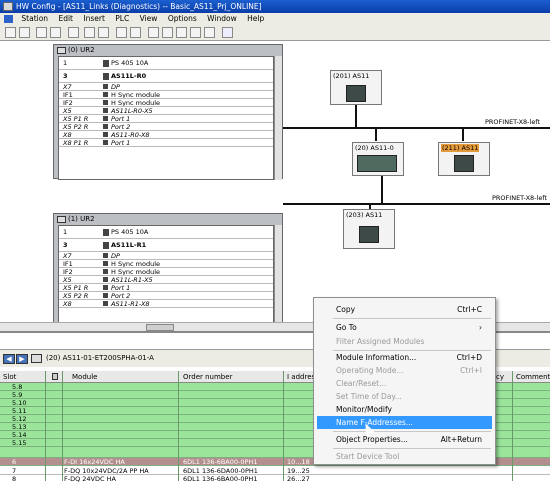  Describe the element at coordinates (153, 32) in the screenshot. I see `online-icon` at that location.